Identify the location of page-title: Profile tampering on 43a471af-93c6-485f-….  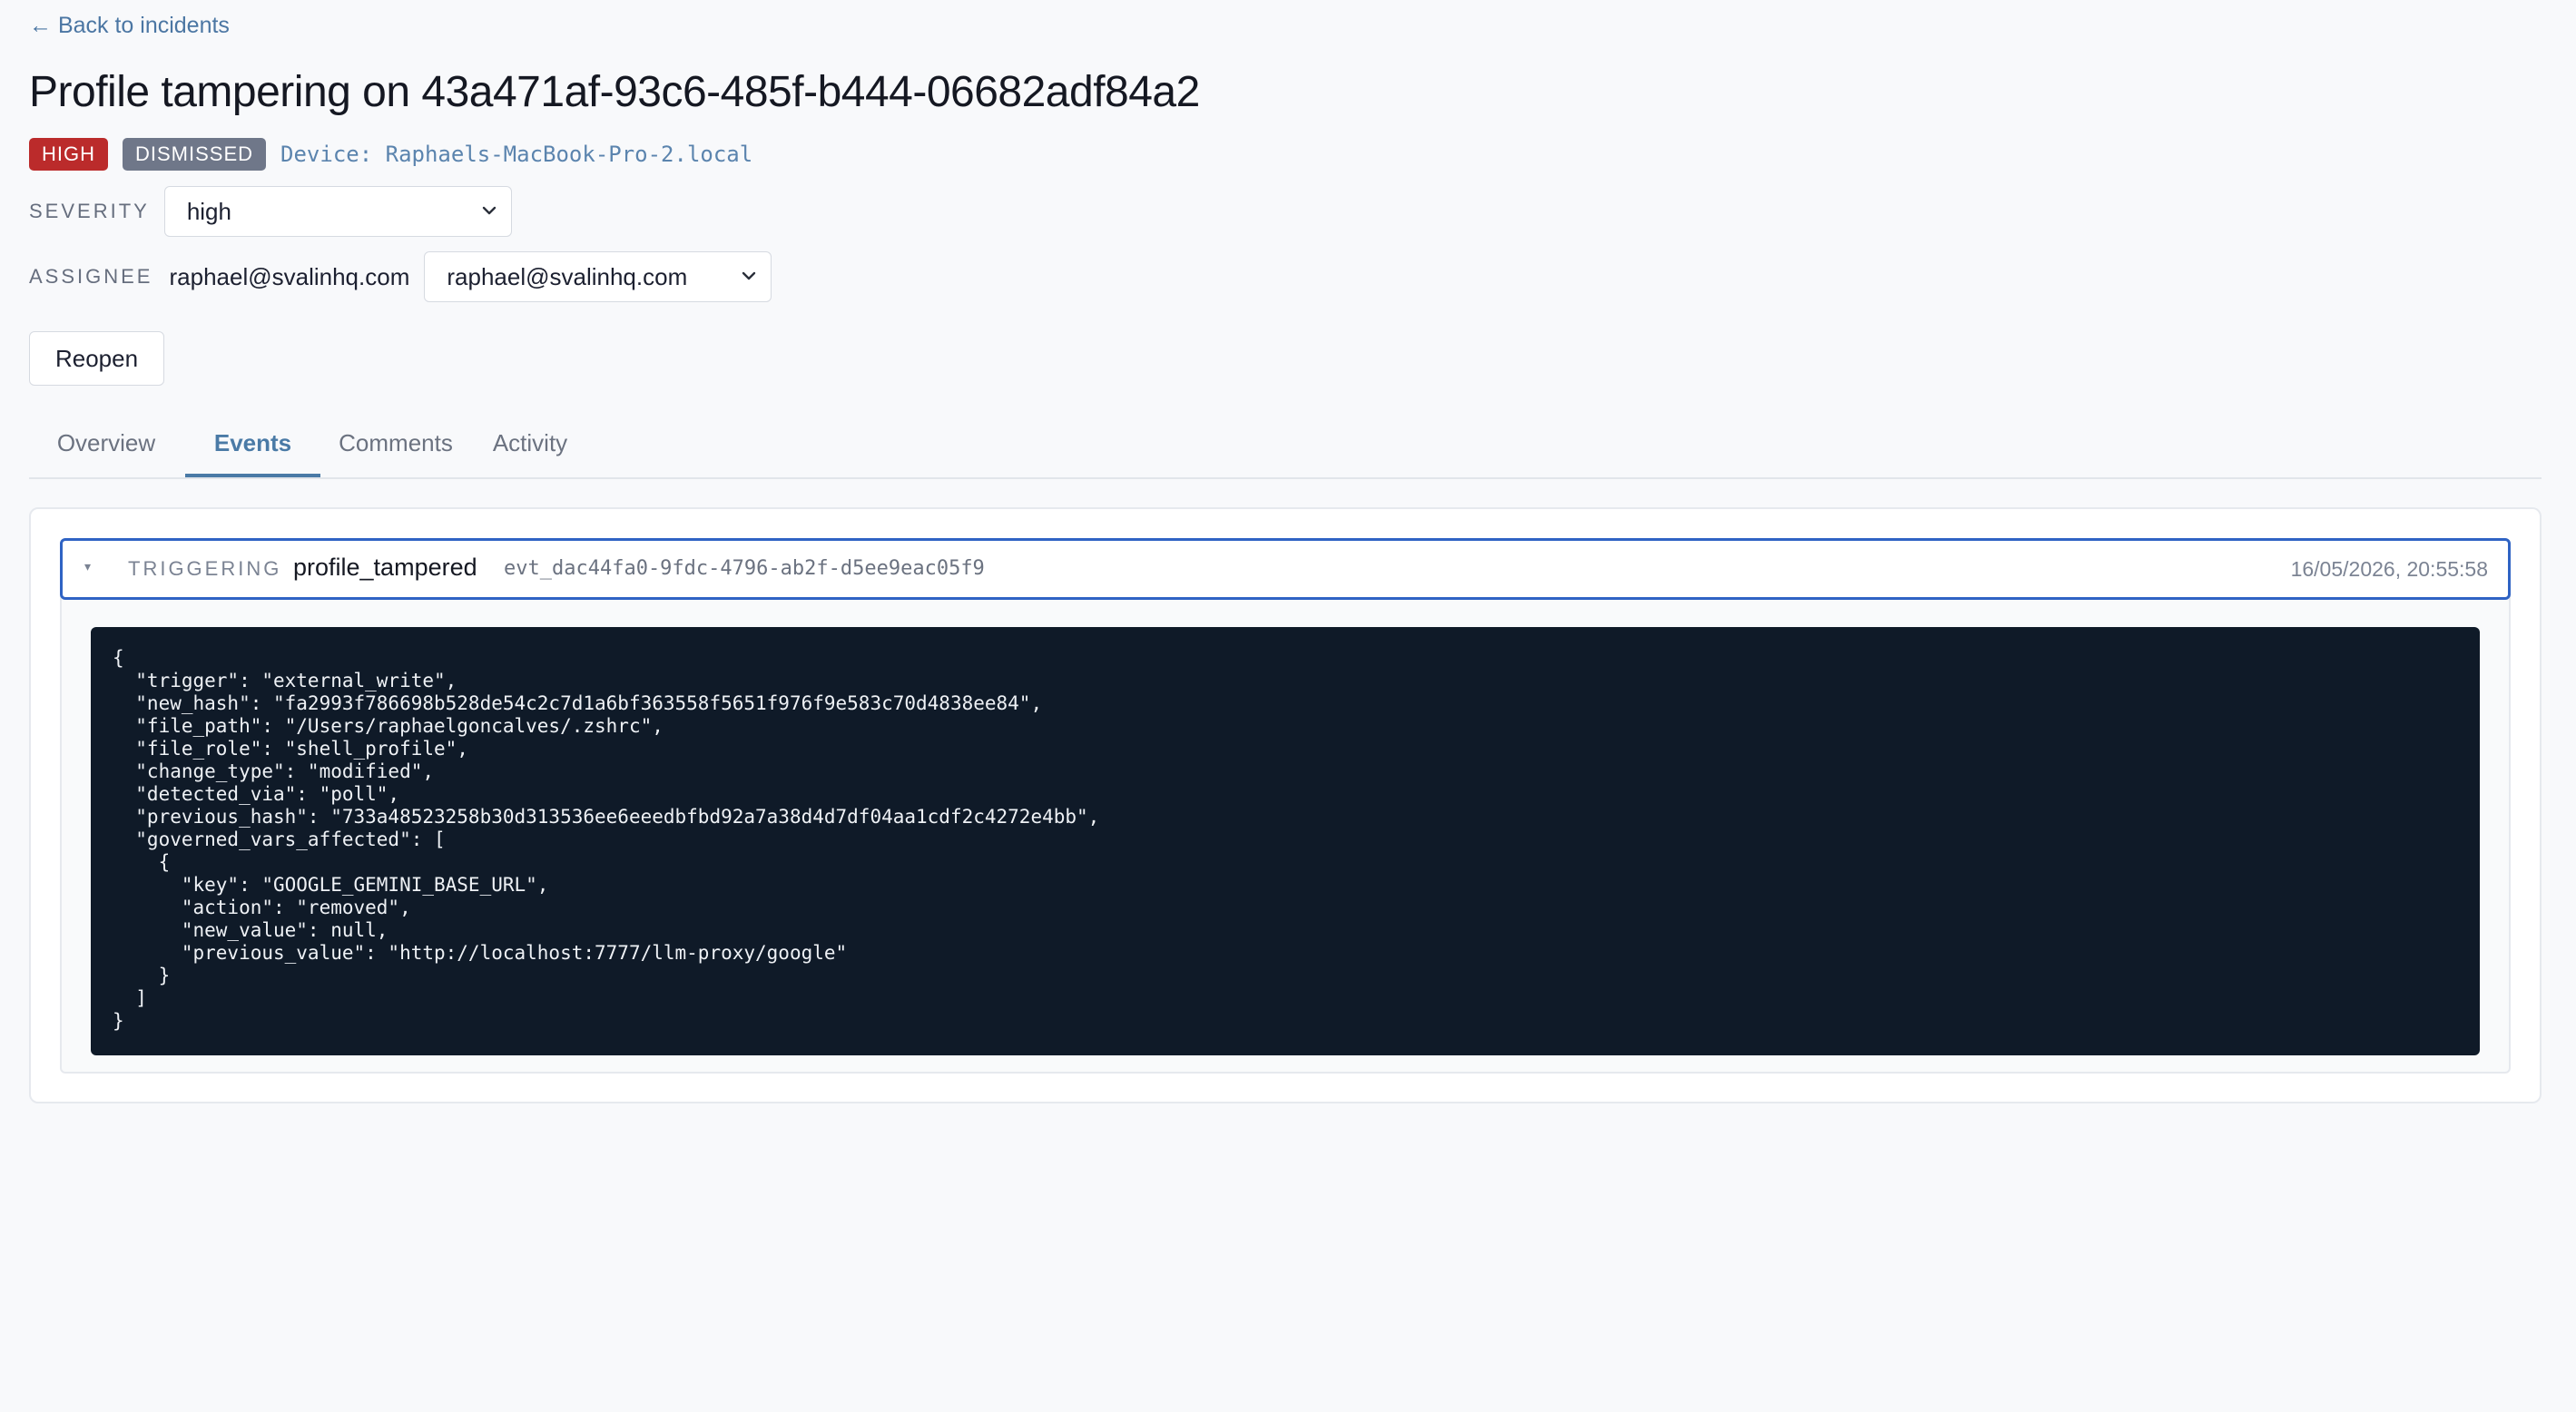
(614, 92).